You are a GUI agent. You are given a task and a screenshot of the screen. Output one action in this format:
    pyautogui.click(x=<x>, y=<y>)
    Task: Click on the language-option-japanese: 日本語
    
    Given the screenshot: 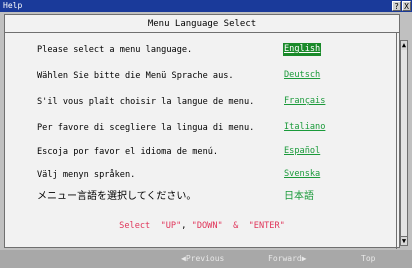 What is the action you would take?
    pyautogui.click(x=299, y=196)
    